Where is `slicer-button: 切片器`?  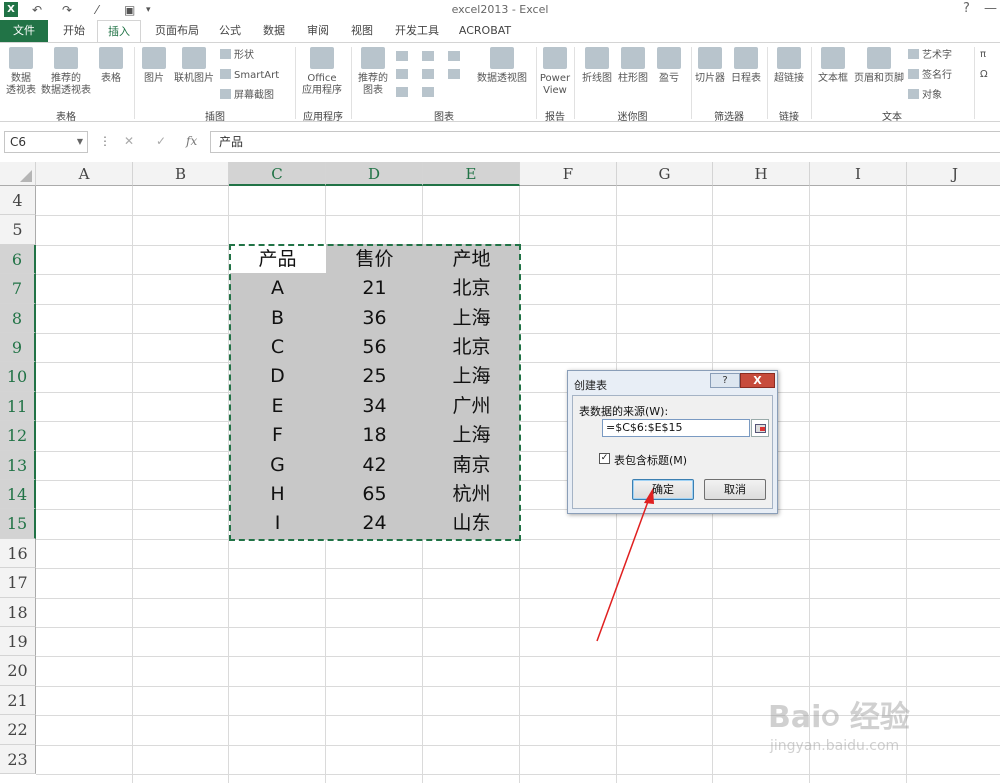
slicer-button: 切片器 is located at coordinates (710, 66).